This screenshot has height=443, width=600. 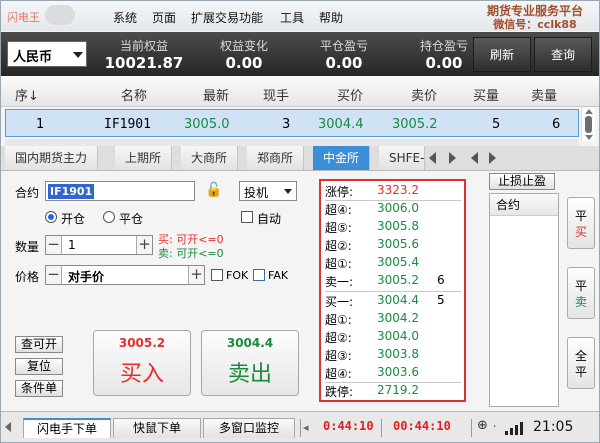 What do you see at coordinates (39, 366) in the screenshot?
I see `reset-button: 复位` at bounding box center [39, 366].